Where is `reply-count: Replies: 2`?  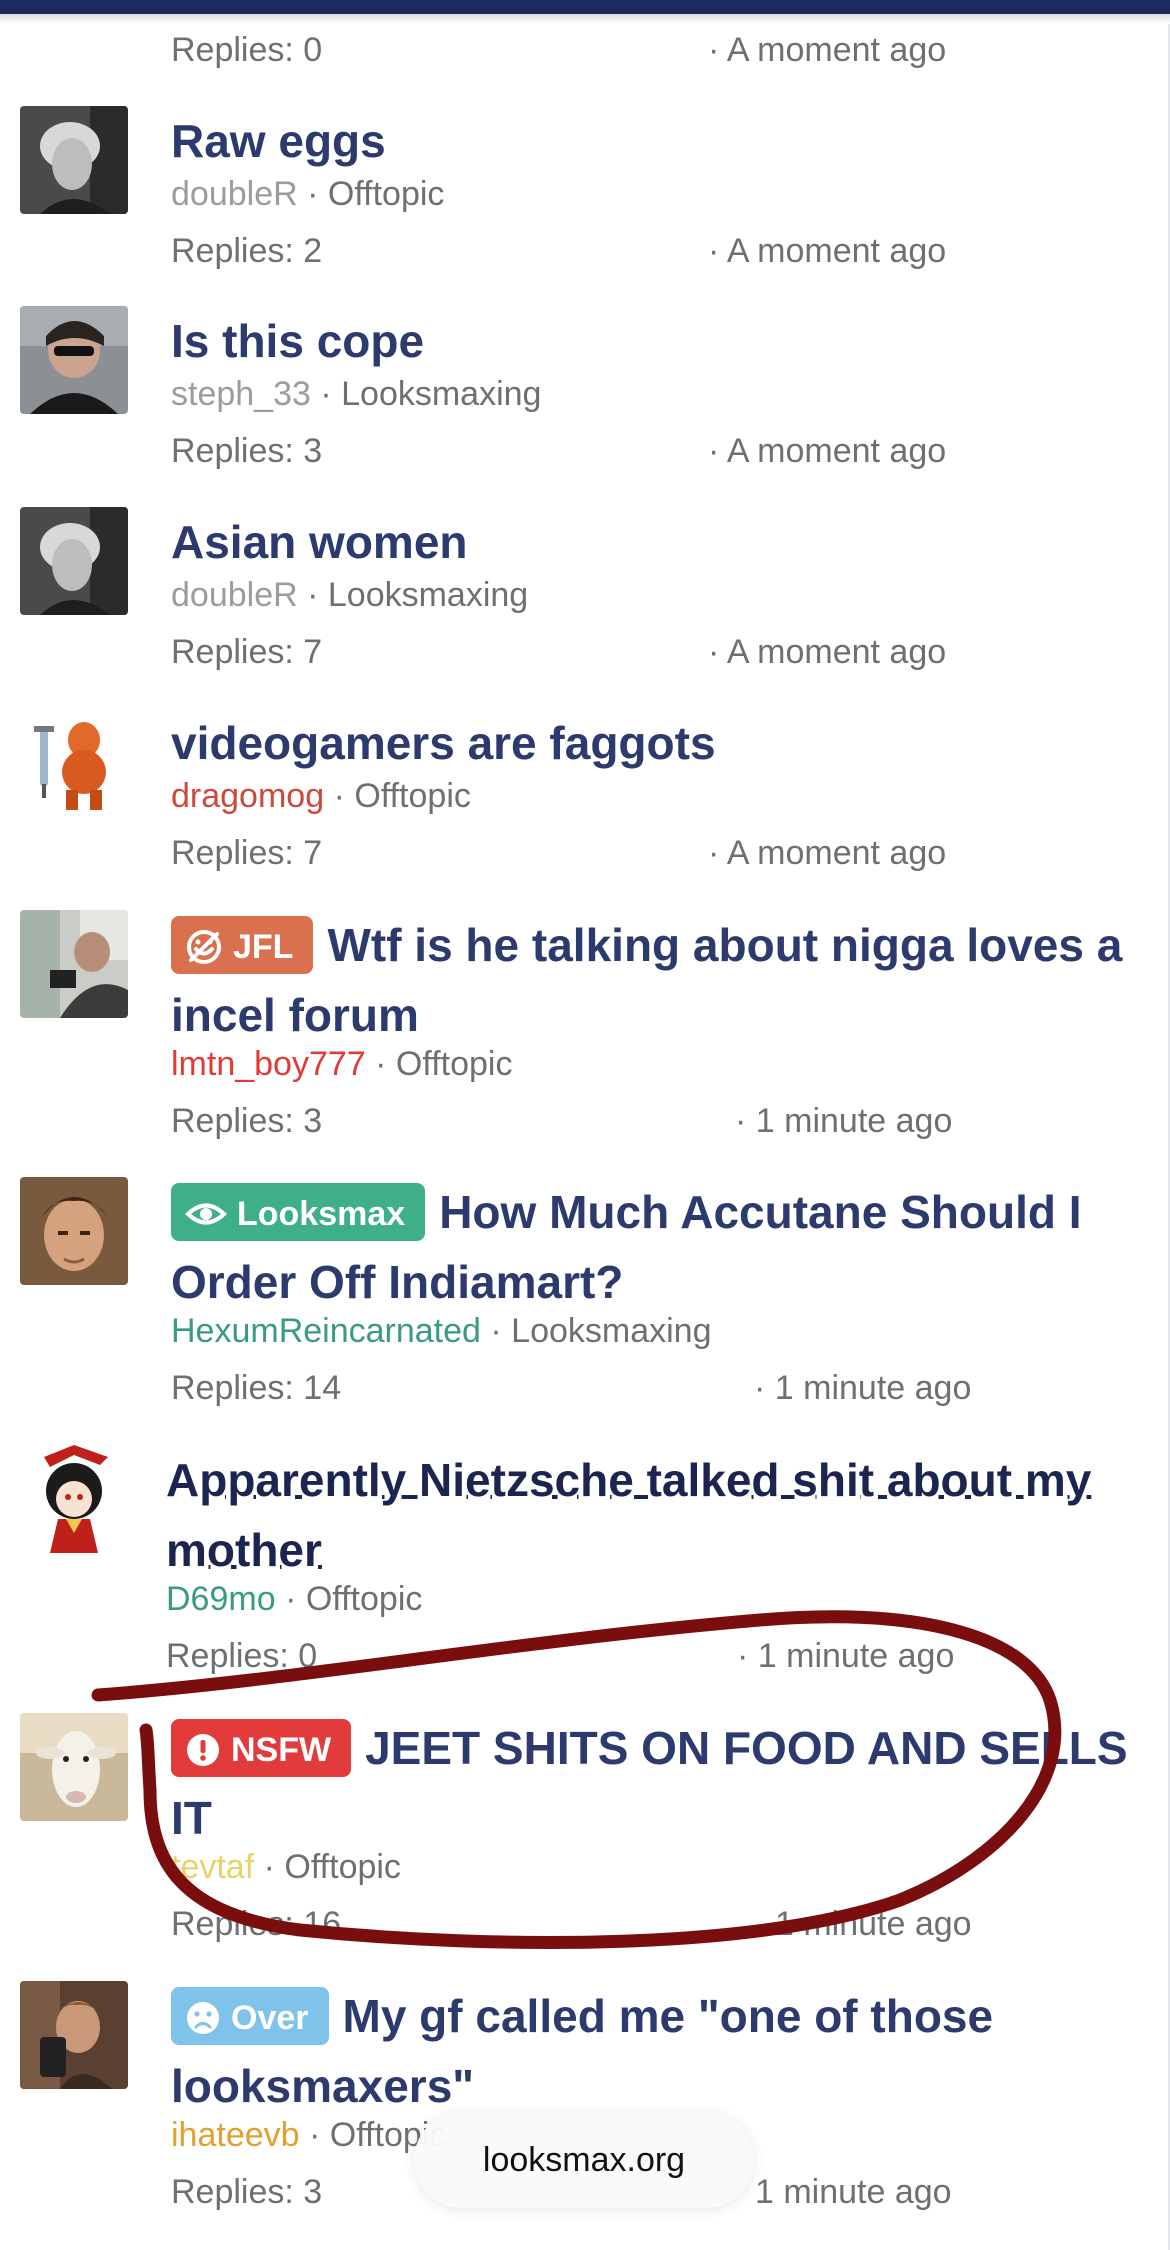
reply-count: Replies: 2 is located at coordinates (247, 251).